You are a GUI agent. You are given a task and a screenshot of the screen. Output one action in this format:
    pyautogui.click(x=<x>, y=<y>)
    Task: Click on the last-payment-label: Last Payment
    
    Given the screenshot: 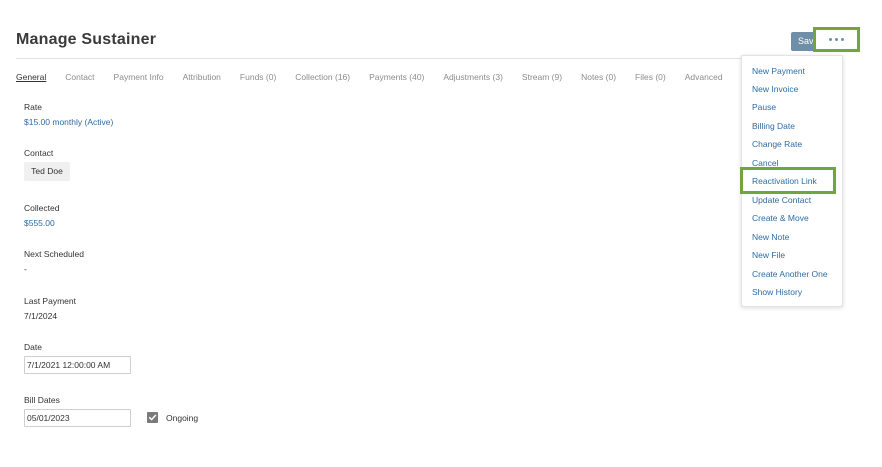 What is the action you would take?
    pyautogui.click(x=50, y=301)
    